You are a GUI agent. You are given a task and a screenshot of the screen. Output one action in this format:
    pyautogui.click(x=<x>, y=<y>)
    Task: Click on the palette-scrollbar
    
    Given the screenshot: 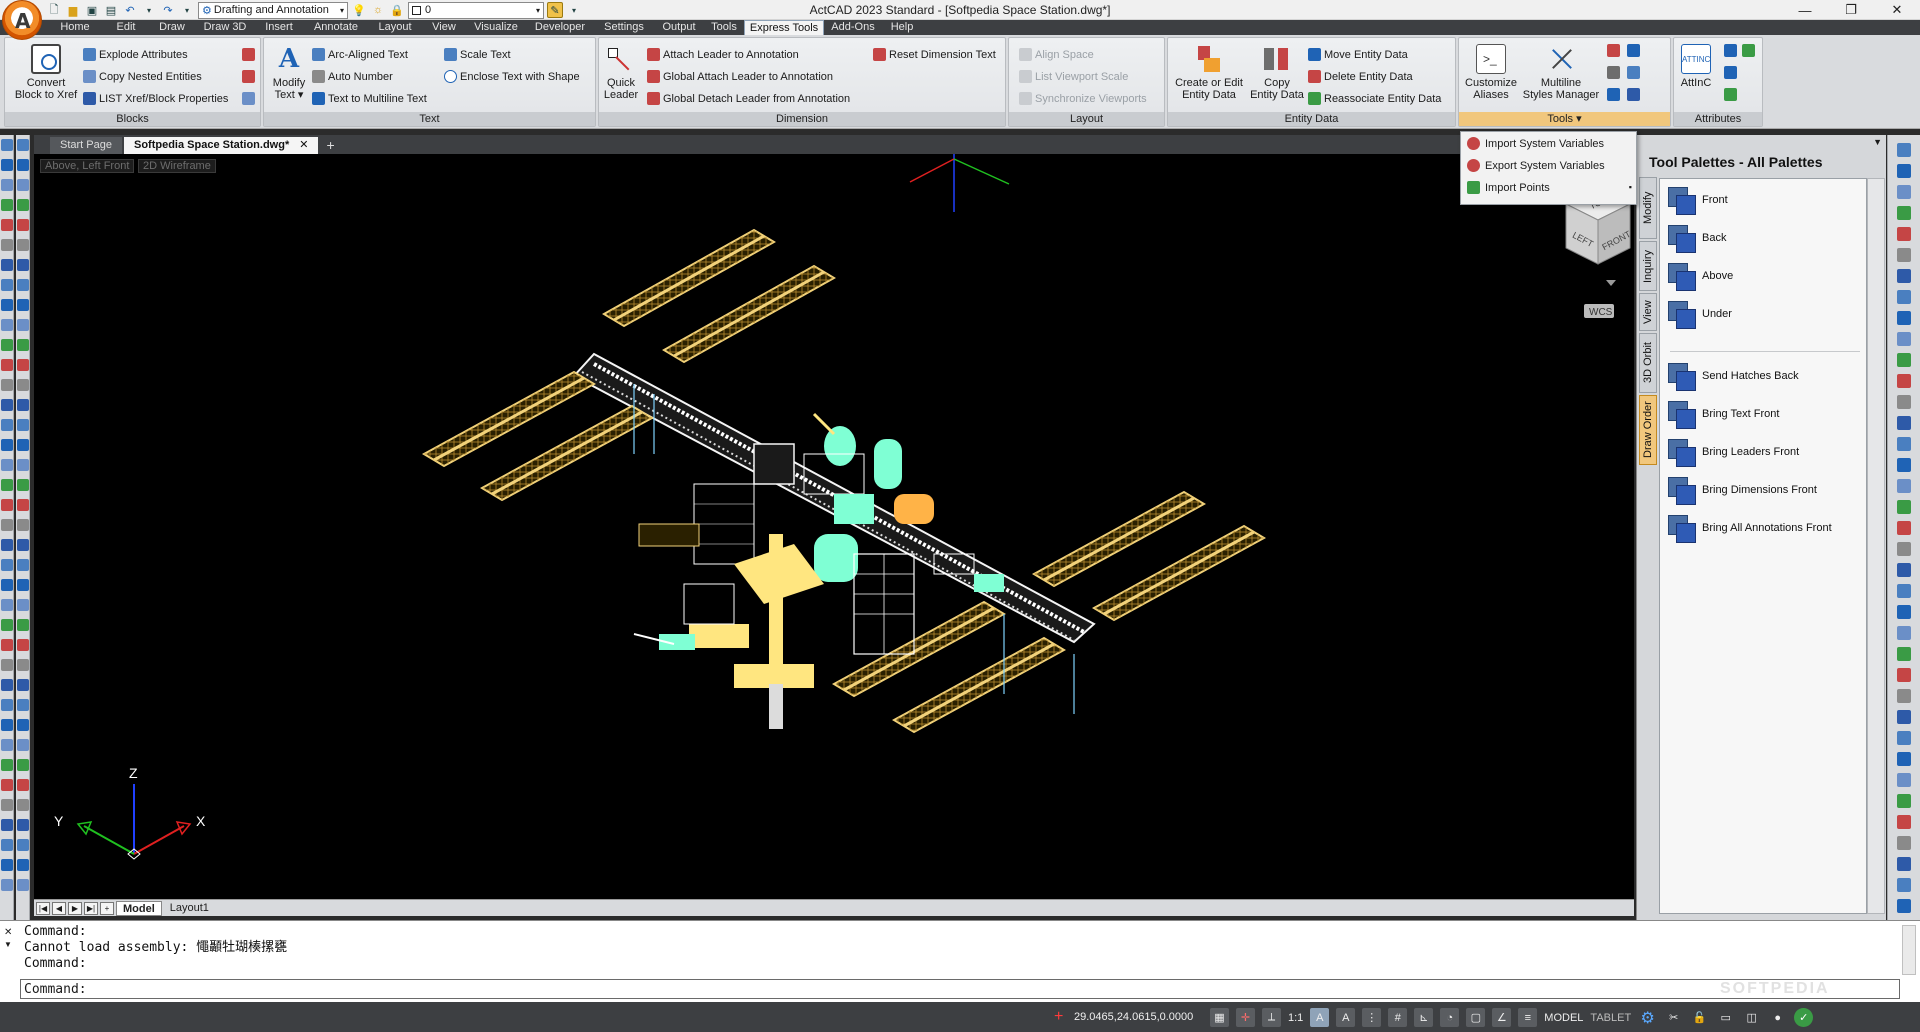 What is the action you would take?
    pyautogui.click(x=1876, y=546)
    